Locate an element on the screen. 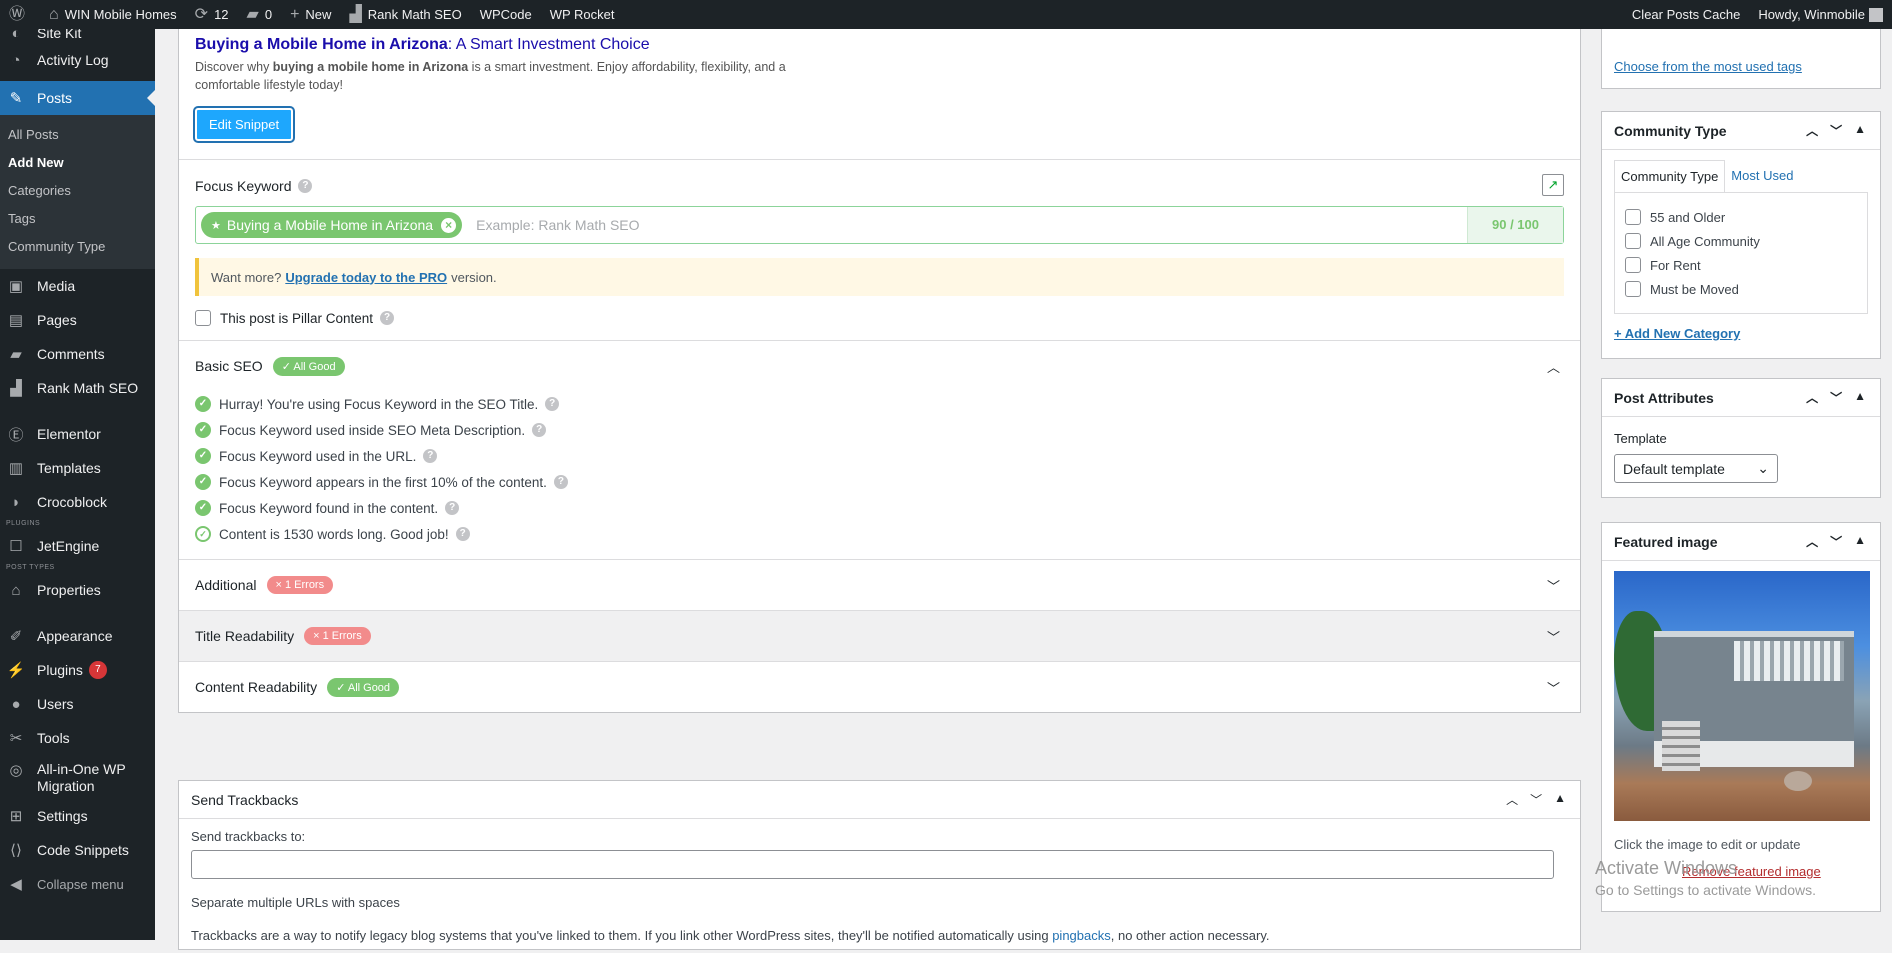 The width and height of the screenshot is (1892, 953). wordpress-logo: Ⓦ is located at coordinates (20, 14).